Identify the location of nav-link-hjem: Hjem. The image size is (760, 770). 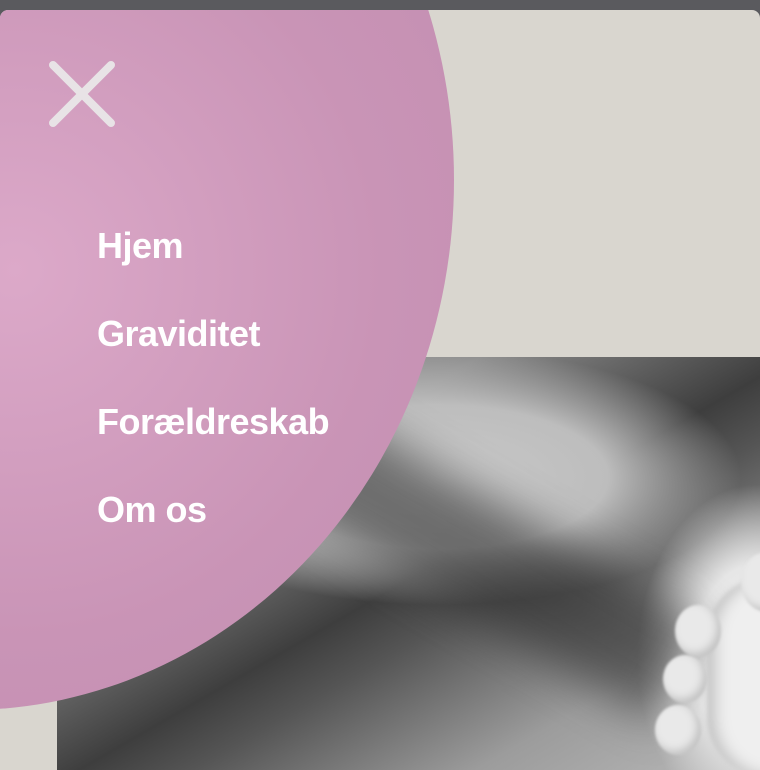
(140, 246).